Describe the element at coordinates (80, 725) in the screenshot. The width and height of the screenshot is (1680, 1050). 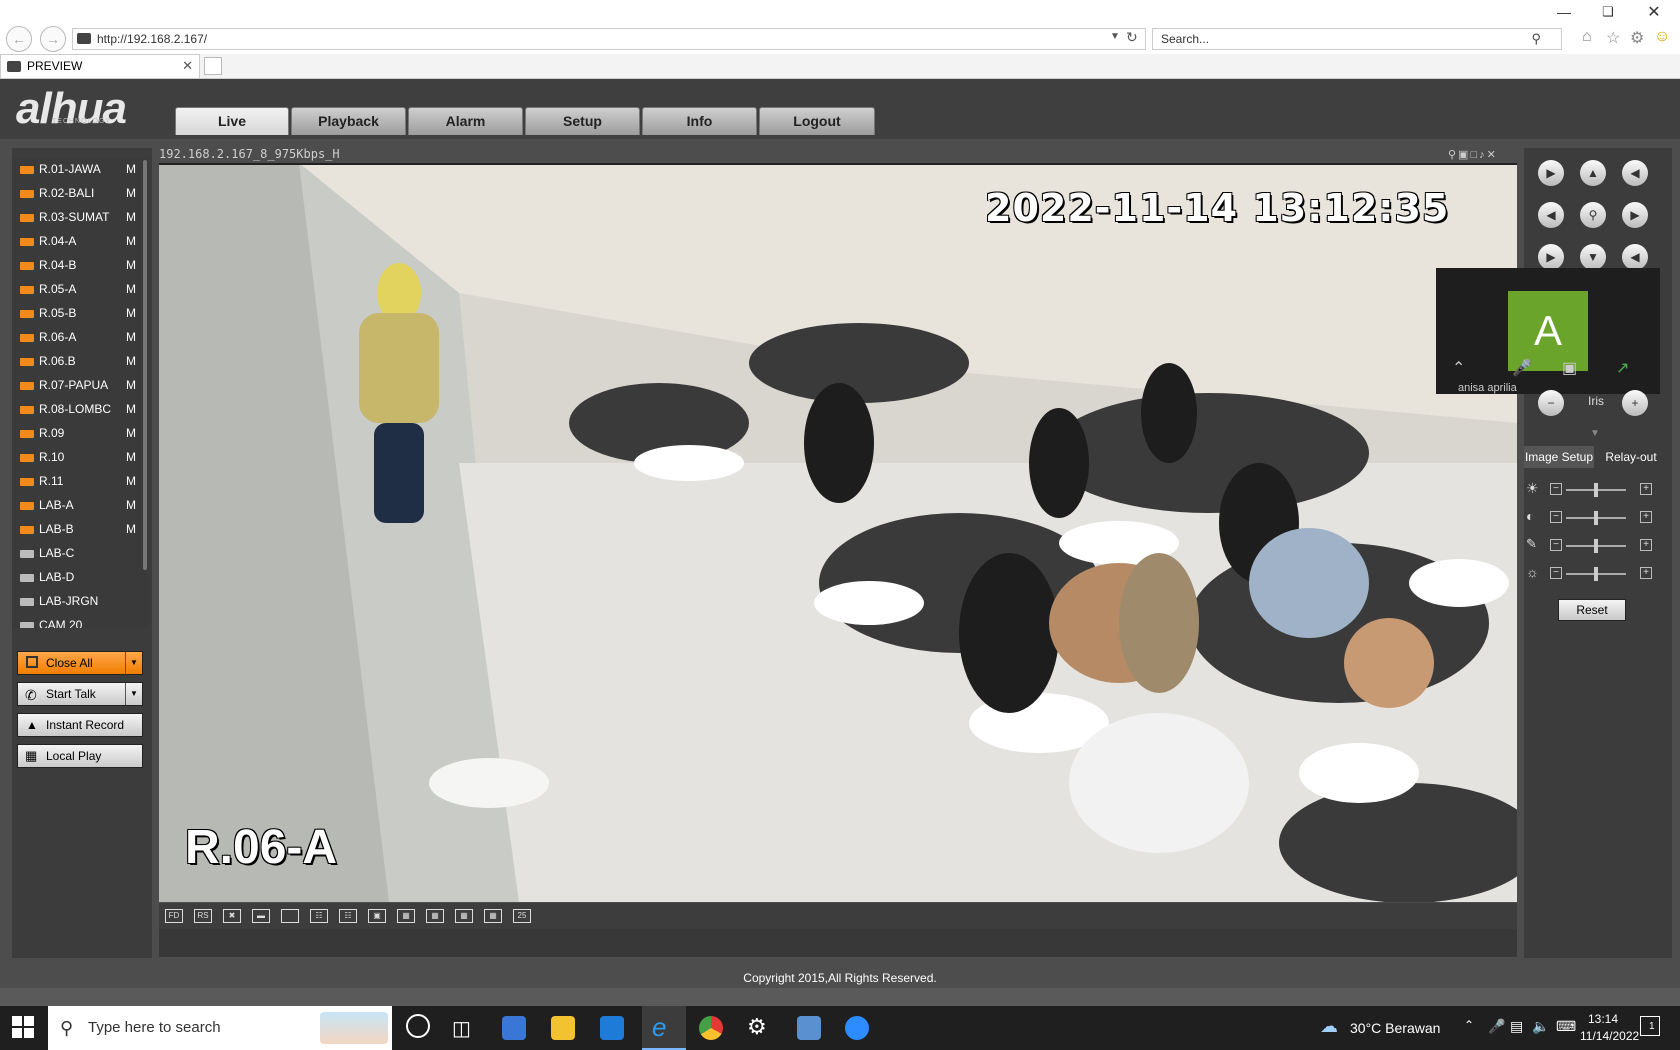
I see `instant-record-button: ▲ Instant Record` at that location.